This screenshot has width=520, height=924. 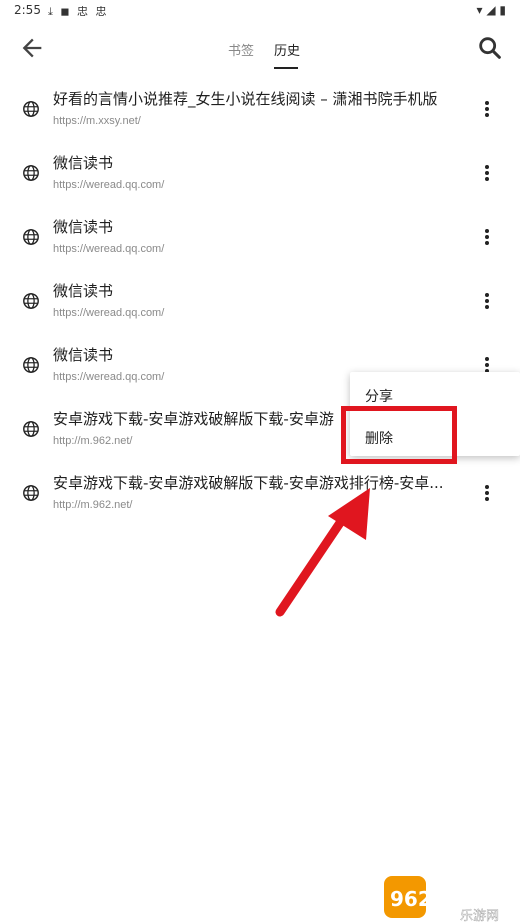 I want to click on annotation-arrow-icon, so click(x=322, y=552).